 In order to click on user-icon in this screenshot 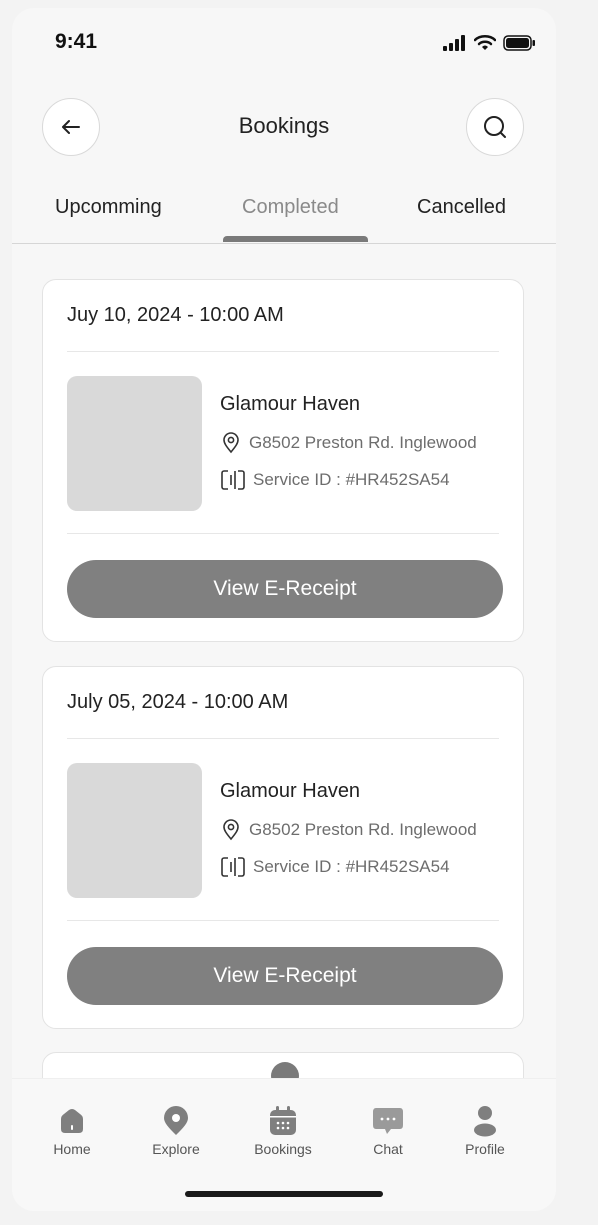, I will do `click(485, 1121)`.